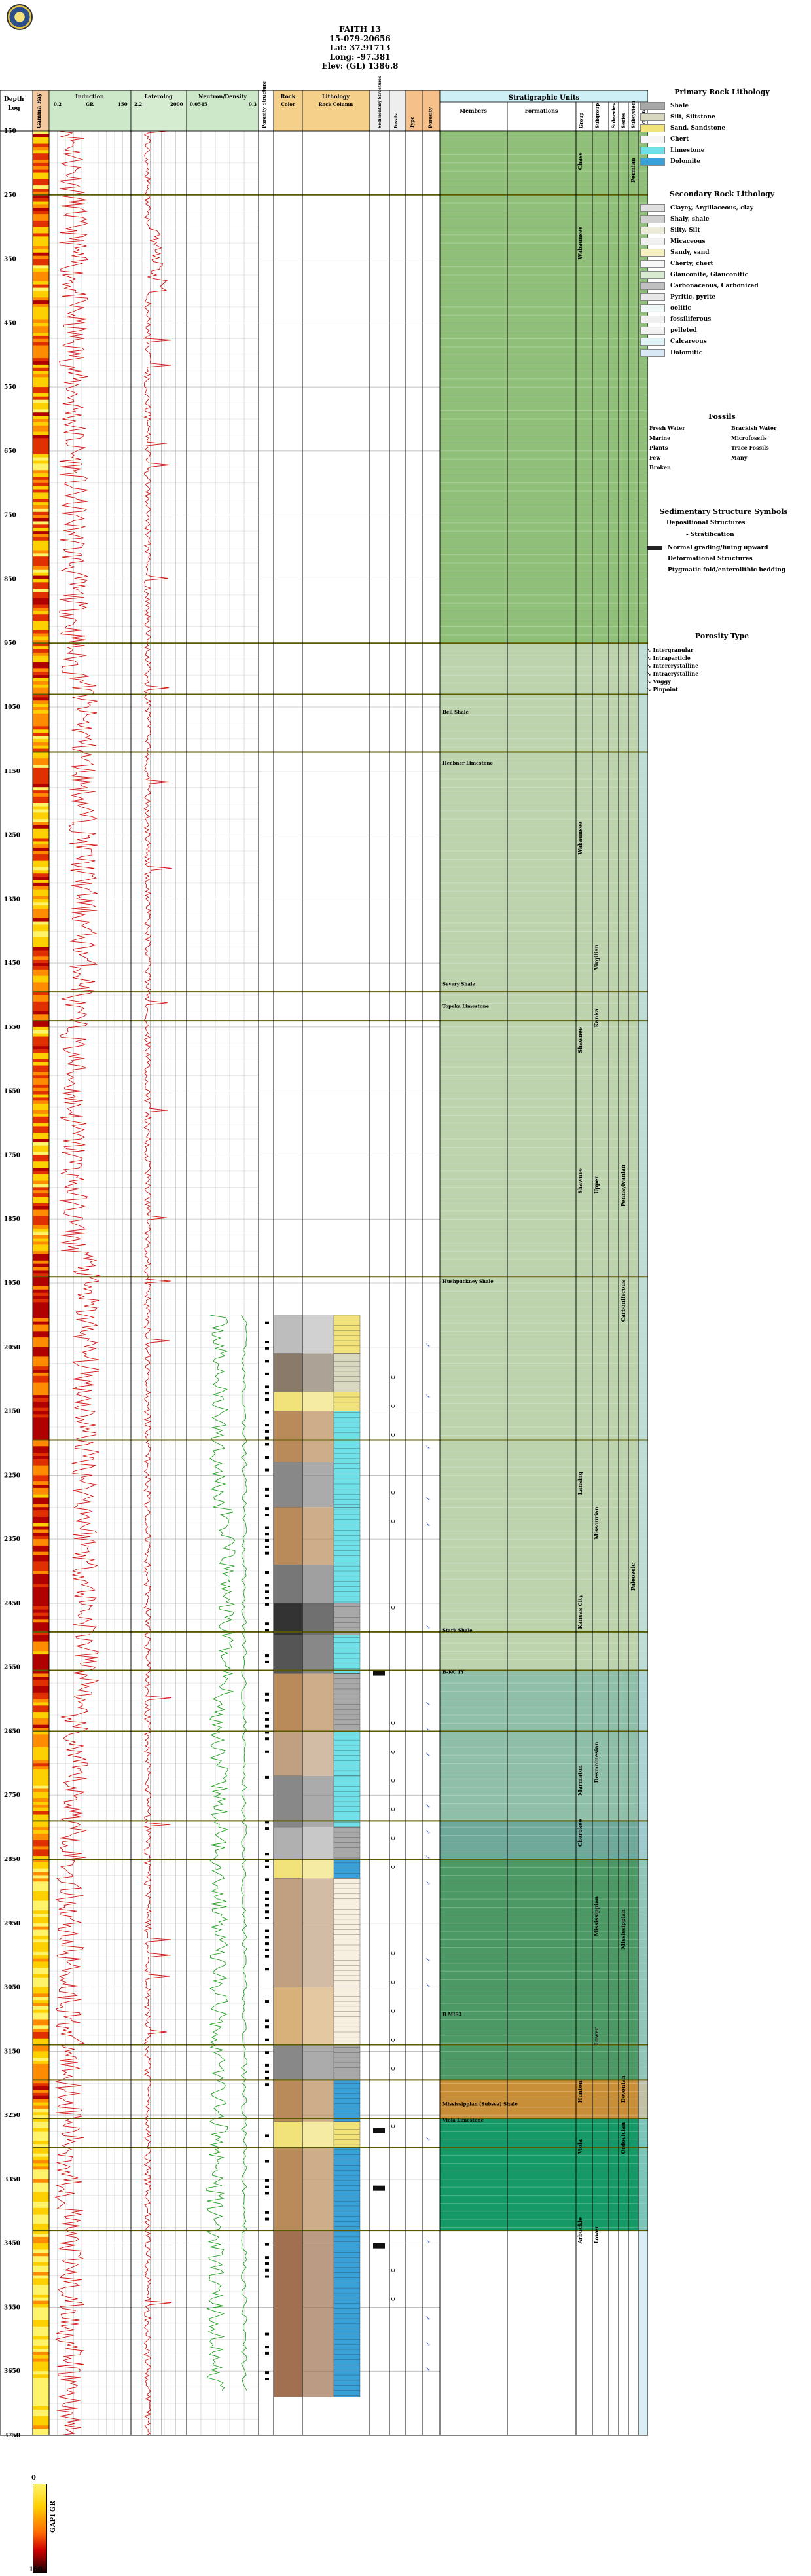 This screenshot has width=811, height=2576. I want to click on legend-sed-title: Sedimentary Structure Symbols, so click(723, 511).